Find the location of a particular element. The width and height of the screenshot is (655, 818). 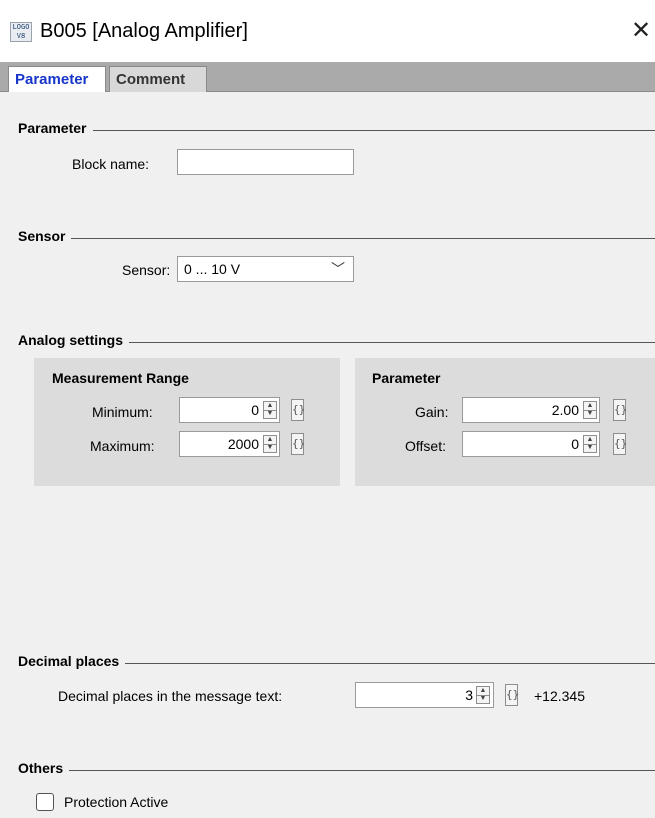

decimal-places-value: 3 is located at coordinates (424, 695).